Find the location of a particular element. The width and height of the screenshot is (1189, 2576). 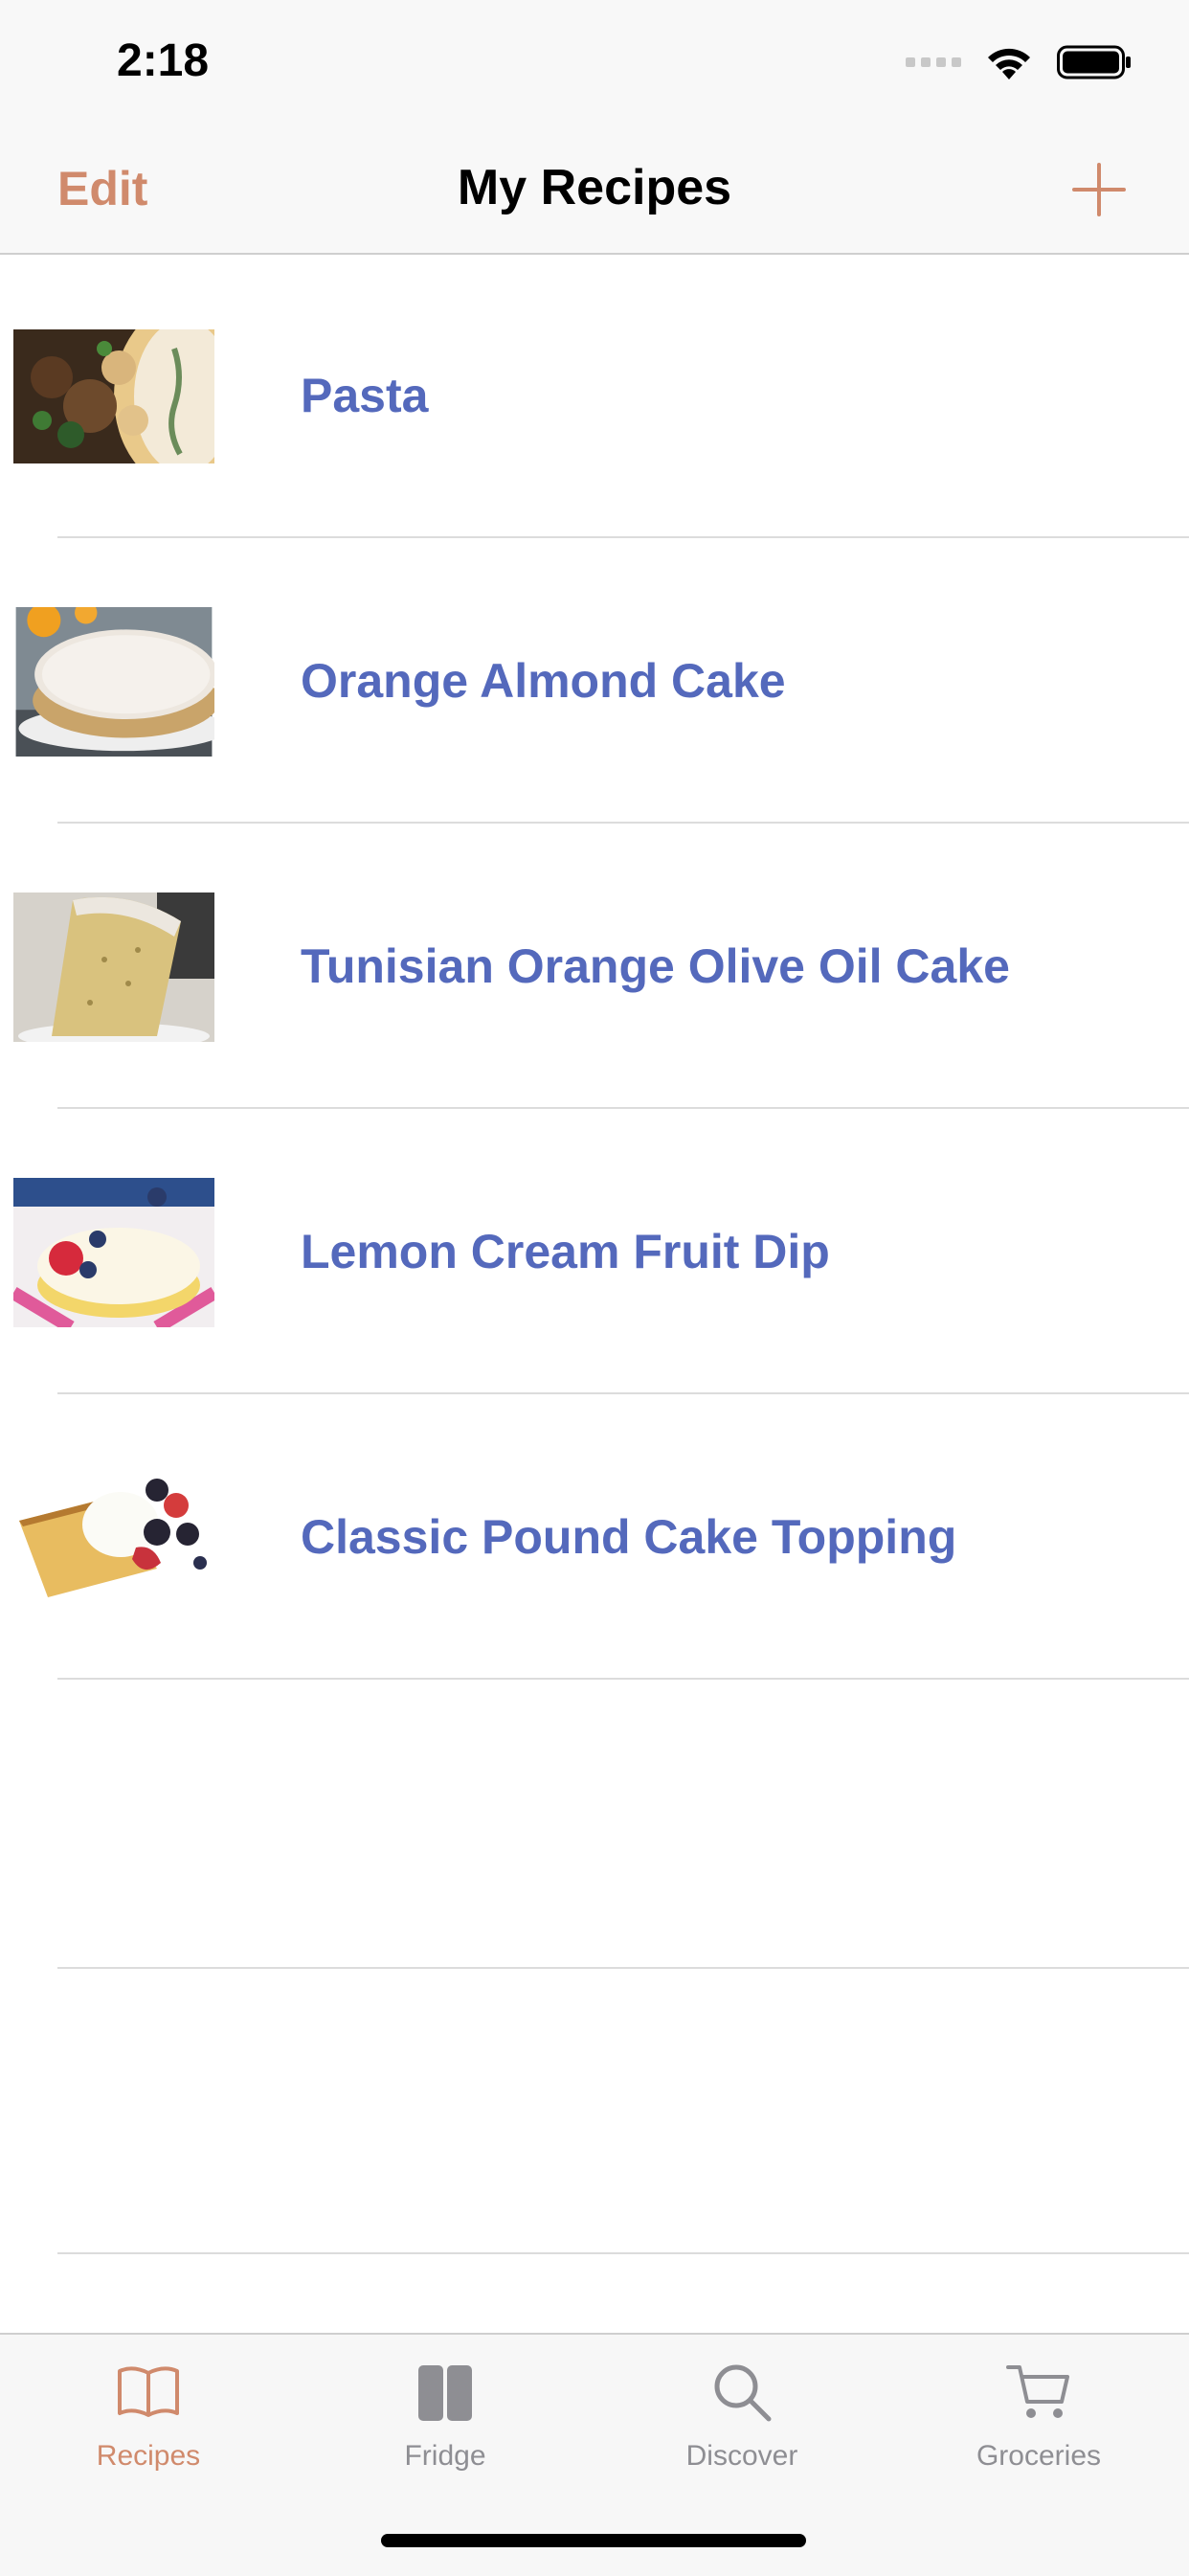

wifi-icon is located at coordinates (1009, 64).